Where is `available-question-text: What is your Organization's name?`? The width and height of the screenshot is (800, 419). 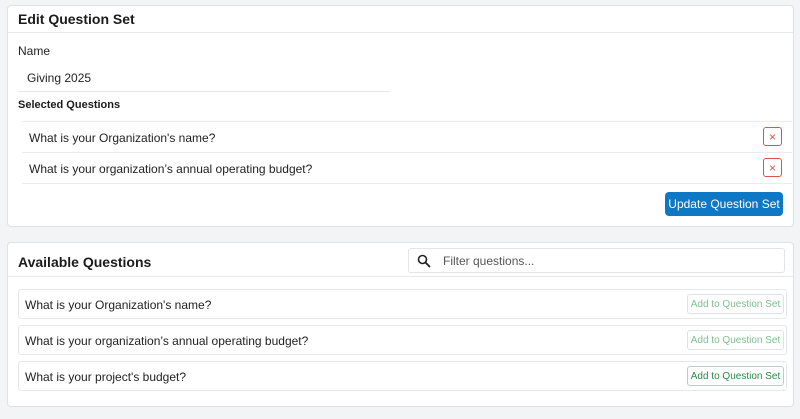
available-question-text: What is your Organization's name? is located at coordinates (118, 305).